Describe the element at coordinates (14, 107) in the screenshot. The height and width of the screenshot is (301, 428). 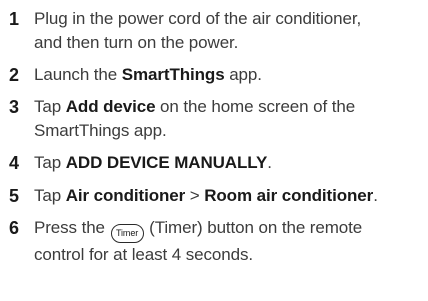
I see `step-number: 3` at that location.